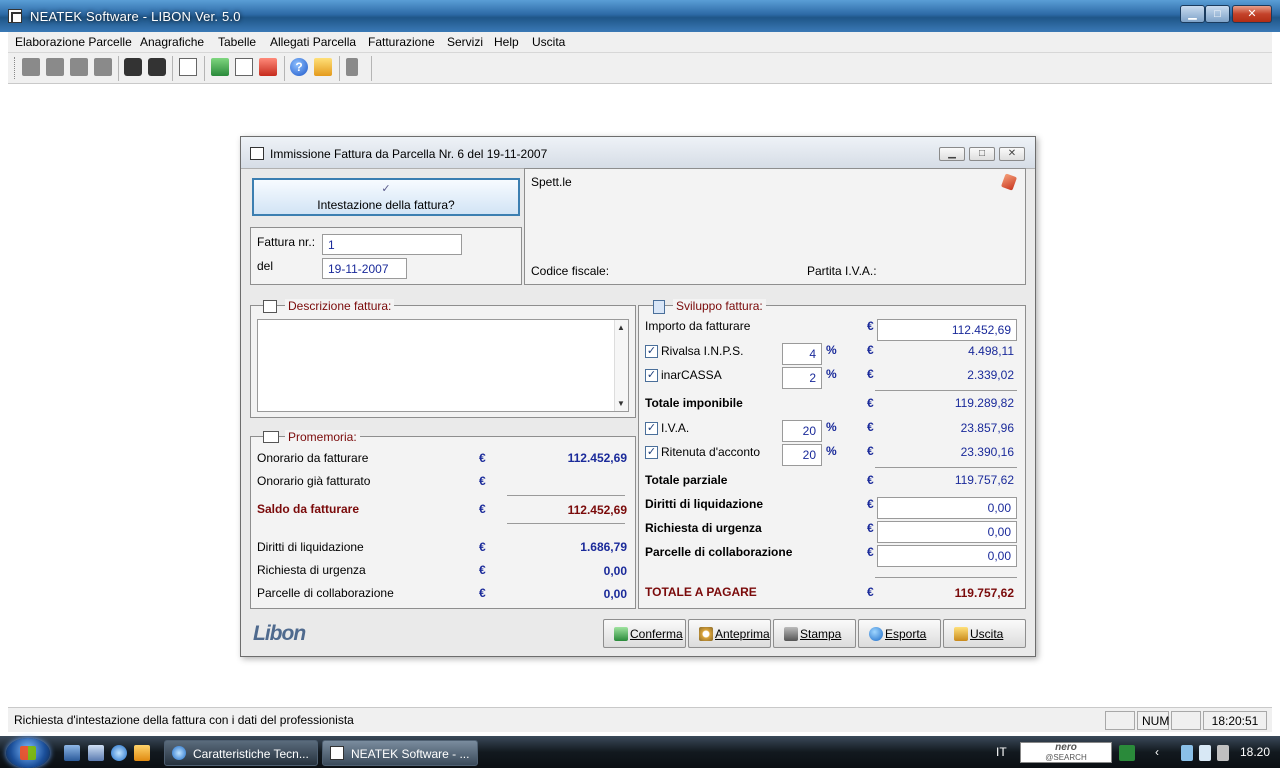 The width and height of the screenshot is (1280, 768). What do you see at coordinates (621, 634) in the screenshot?
I see `confirm-icon` at bounding box center [621, 634].